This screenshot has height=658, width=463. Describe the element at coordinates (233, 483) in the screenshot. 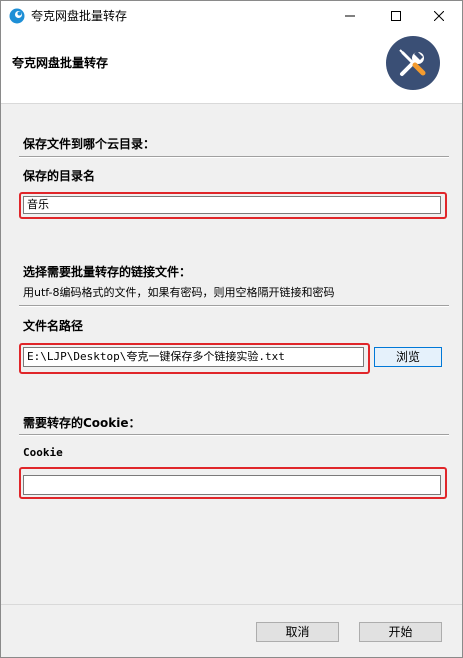

I see `cookie-highlight` at that location.